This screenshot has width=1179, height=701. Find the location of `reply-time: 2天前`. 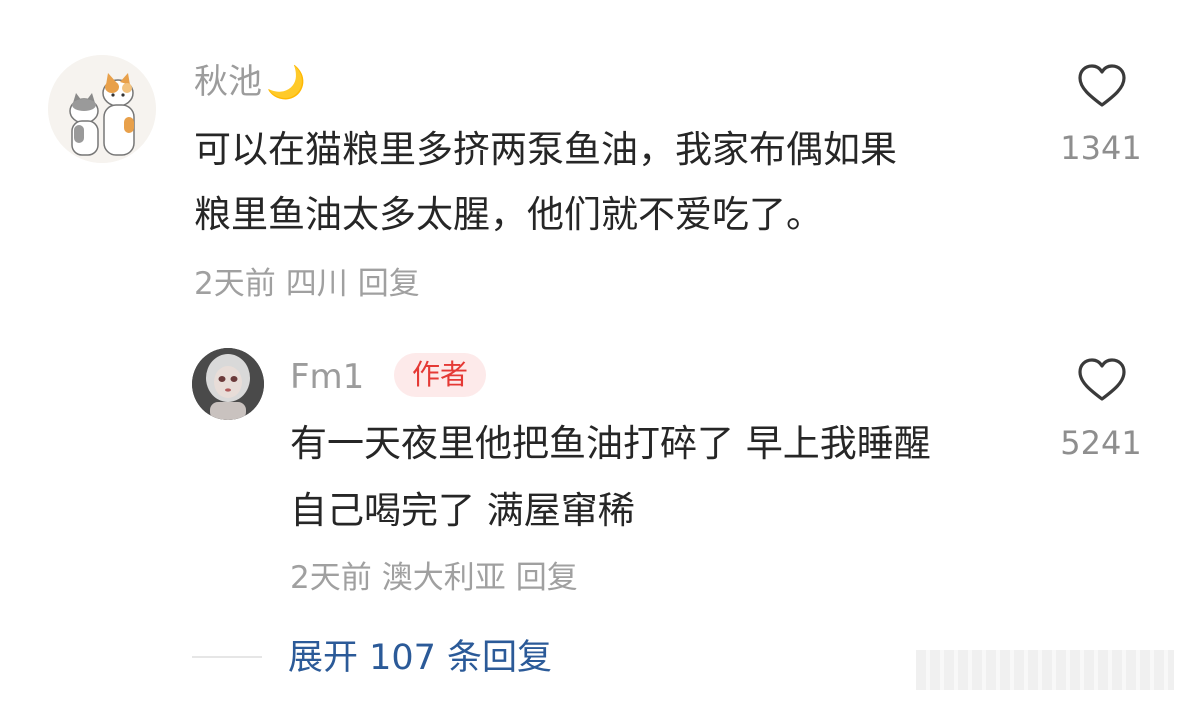

reply-time: 2天前 is located at coordinates (331, 578).